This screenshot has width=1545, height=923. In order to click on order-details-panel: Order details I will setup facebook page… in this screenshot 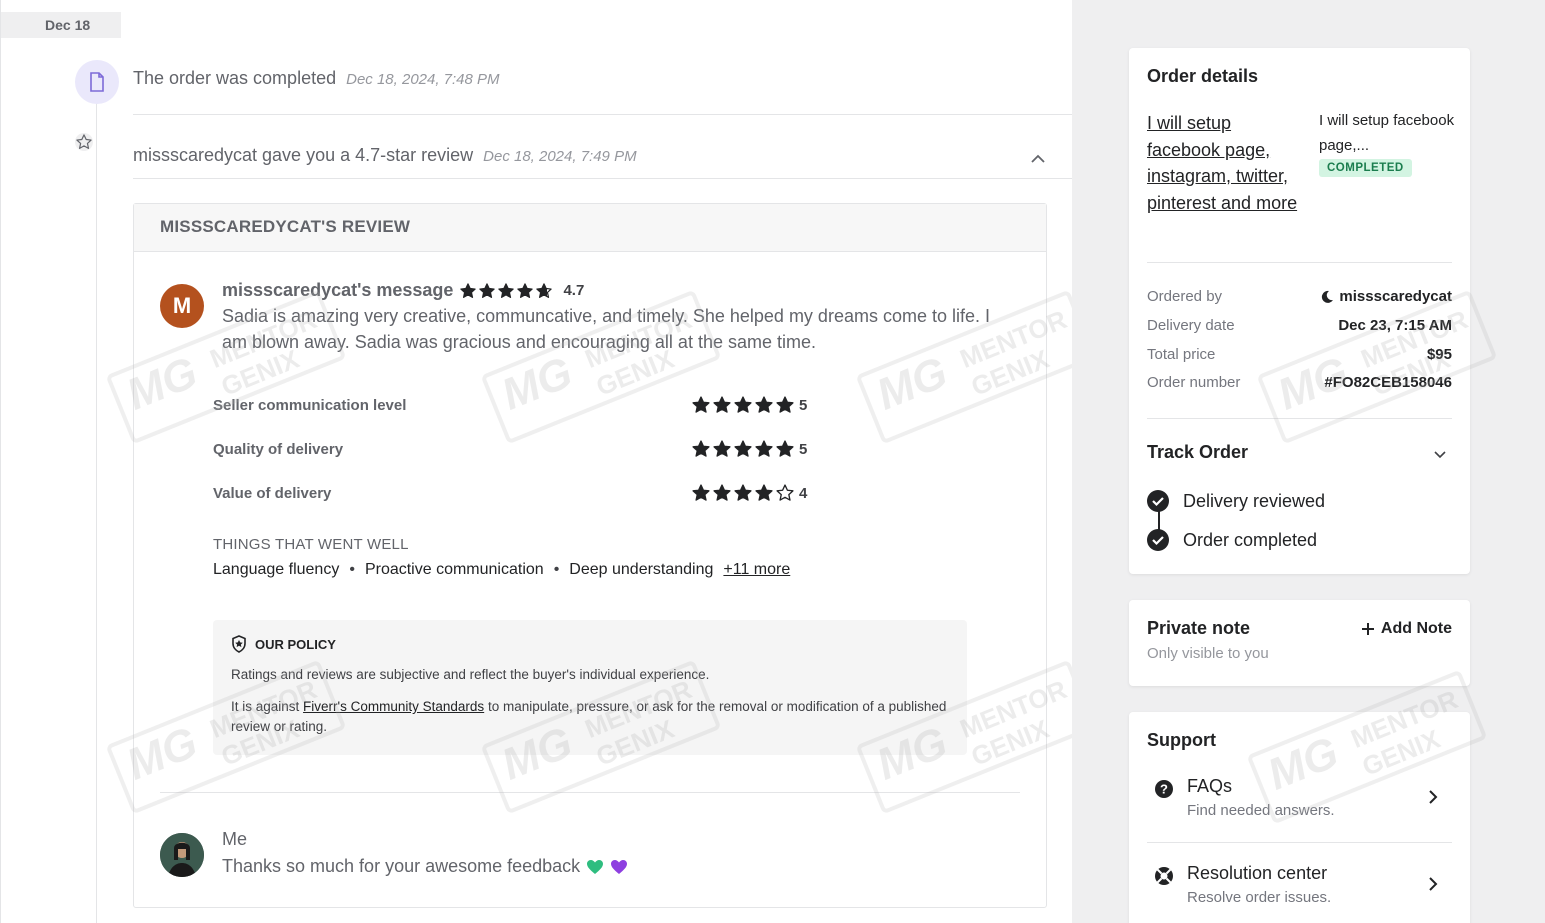, I will do `click(1299, 311)`.